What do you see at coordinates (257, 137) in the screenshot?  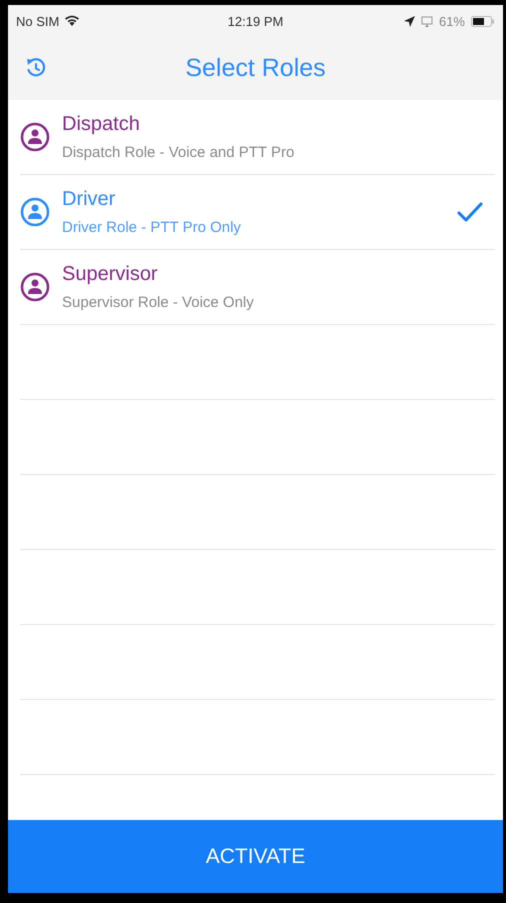 I see `role-row: Dispatch Dispatch Role - Voice and PTT Pro` at bounding box center [257, 137].